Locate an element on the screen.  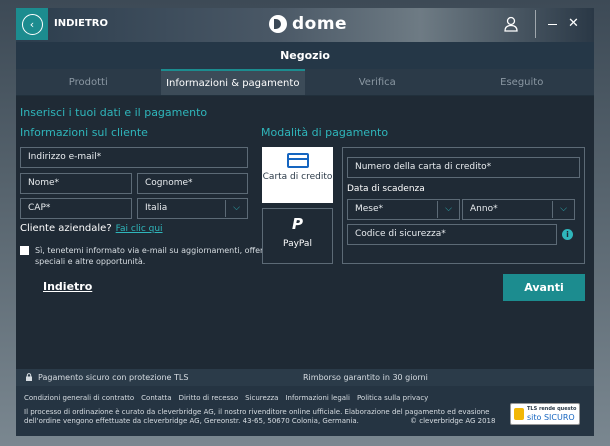
cvv-placeholder: Codice di sicurezza* is located at coordinates (400, 234).